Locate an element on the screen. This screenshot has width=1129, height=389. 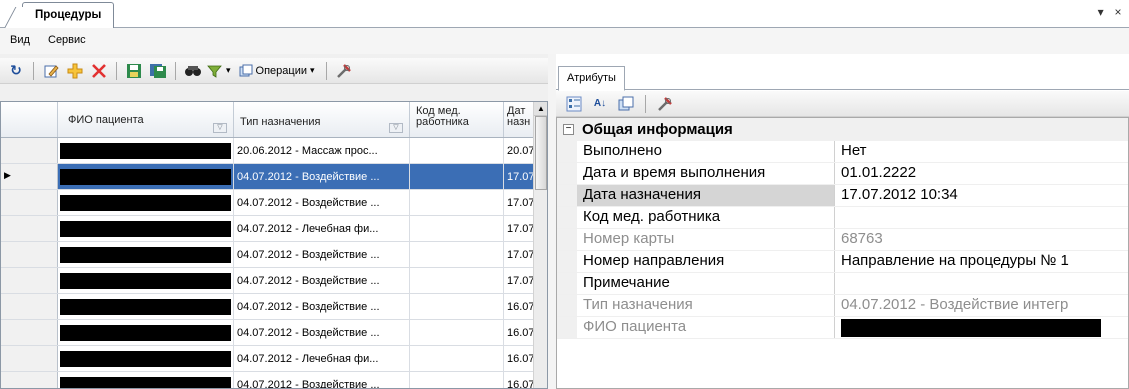
property-row: Дата назначения 17.07.2012 10:34 is located at coordinates (842, 196).